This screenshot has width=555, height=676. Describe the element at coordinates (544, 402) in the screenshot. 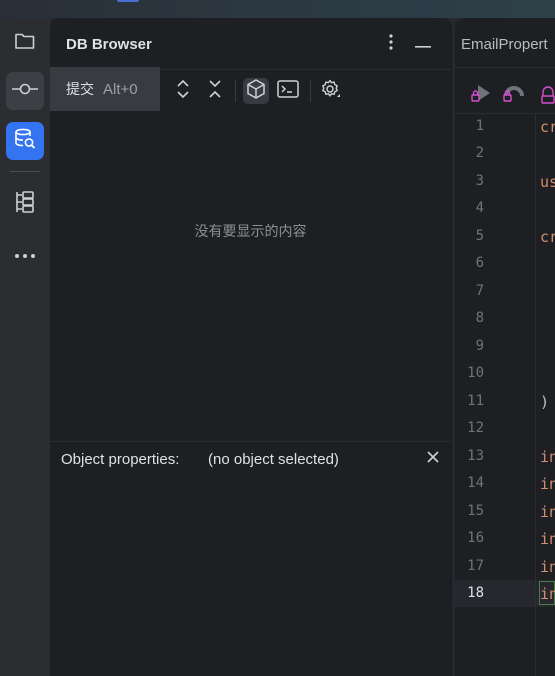

I see `code-line: )` at that location.